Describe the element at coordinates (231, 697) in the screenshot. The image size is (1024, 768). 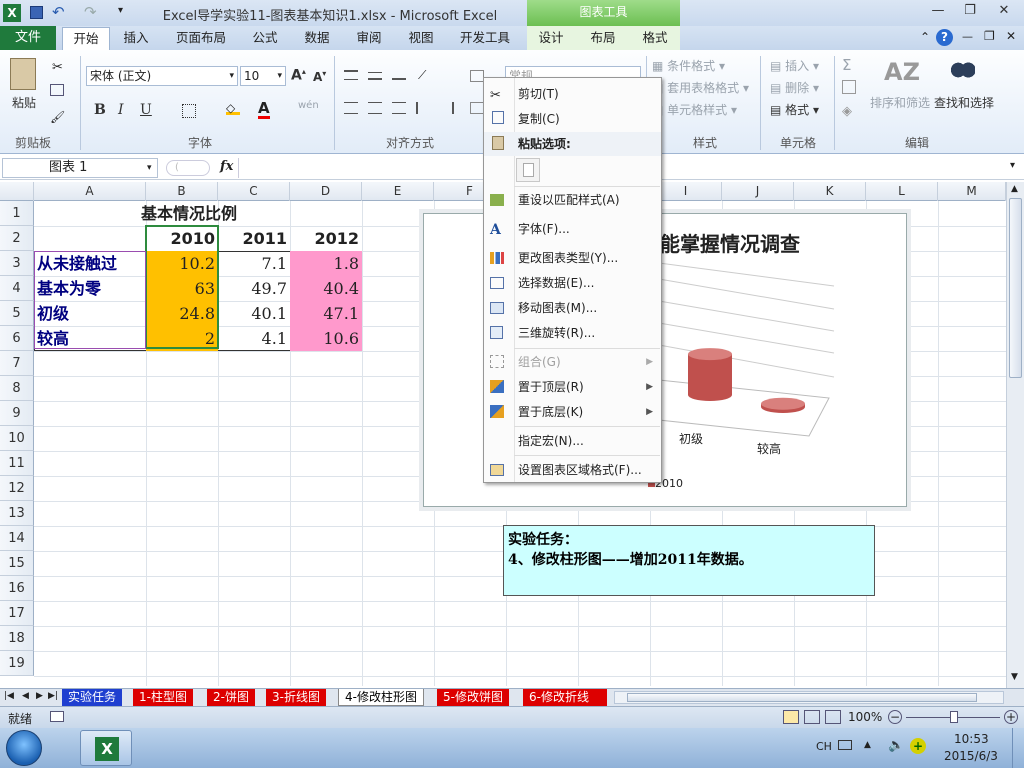
I see `sheet-tab: 2-饼图` at that location.